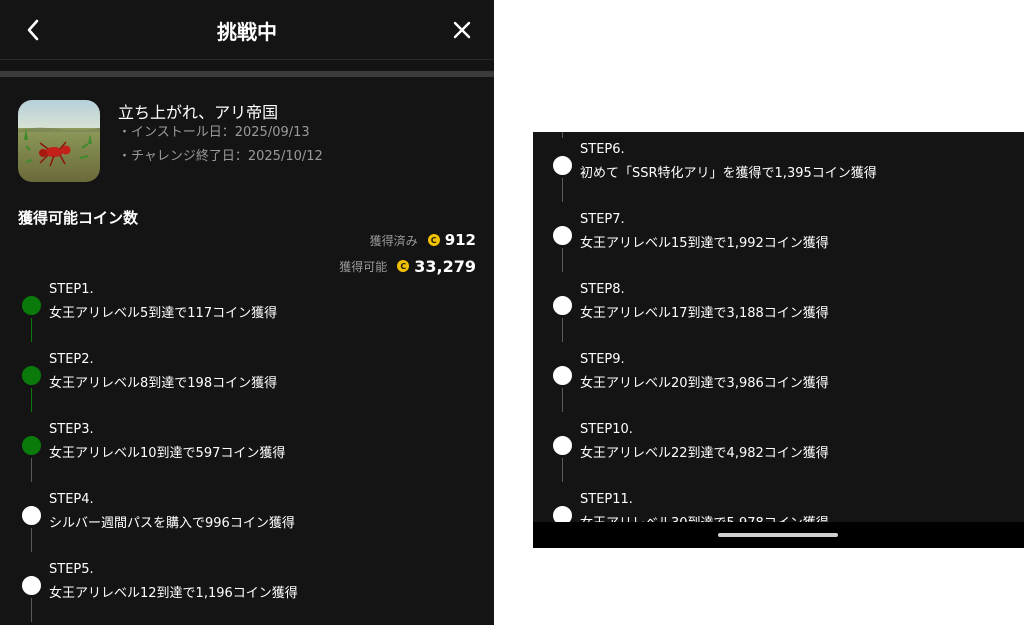 This screenshot has height=625, width=1024. What do you see at coordinates (71, 359) in the screenshot?
I see `step-label: STEP2.` at bounding box center [71, 359].